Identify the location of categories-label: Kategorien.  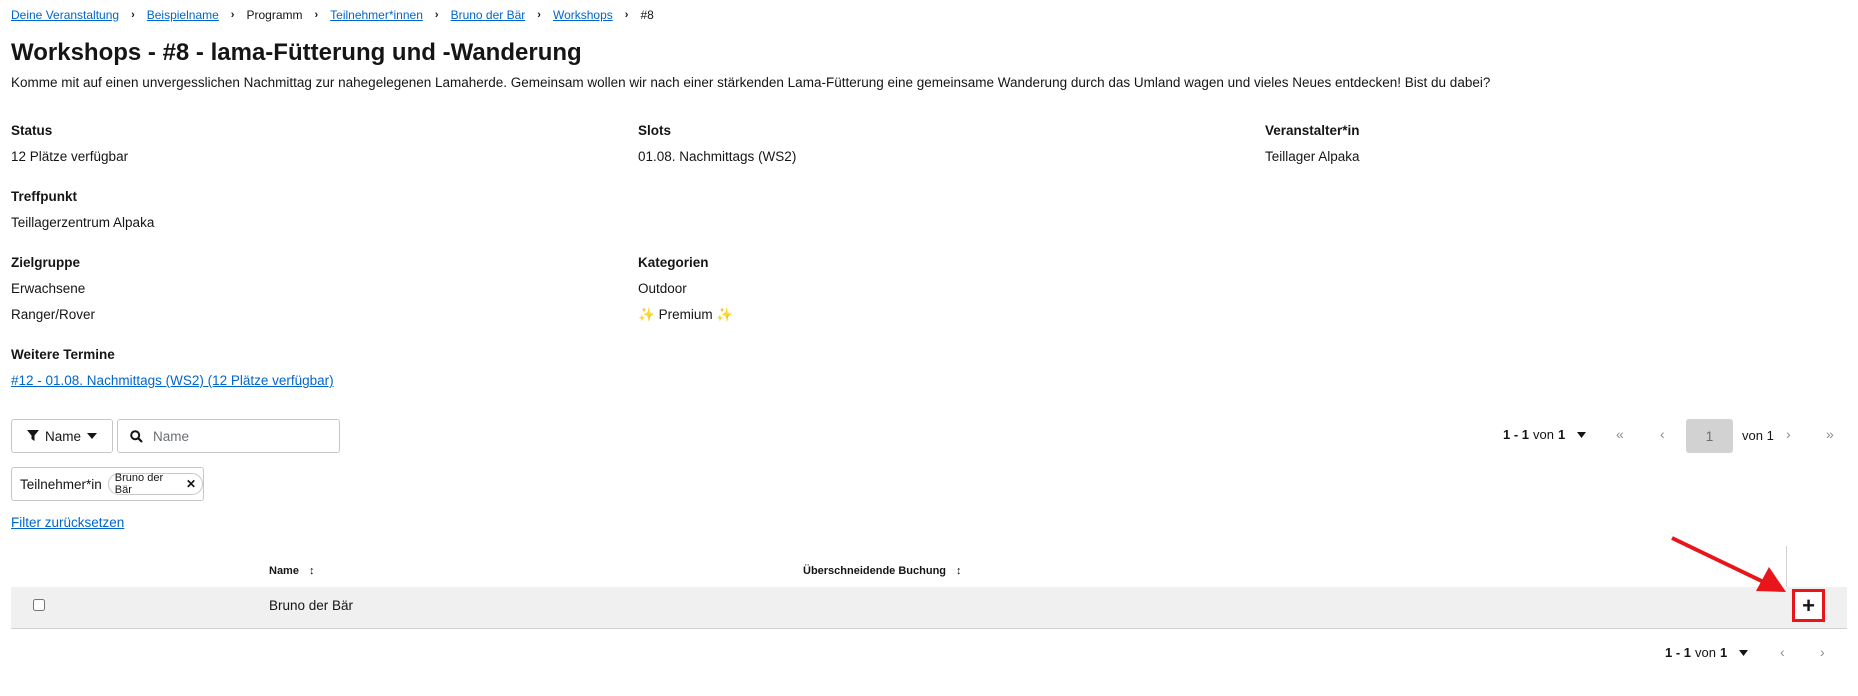
(673, 262).